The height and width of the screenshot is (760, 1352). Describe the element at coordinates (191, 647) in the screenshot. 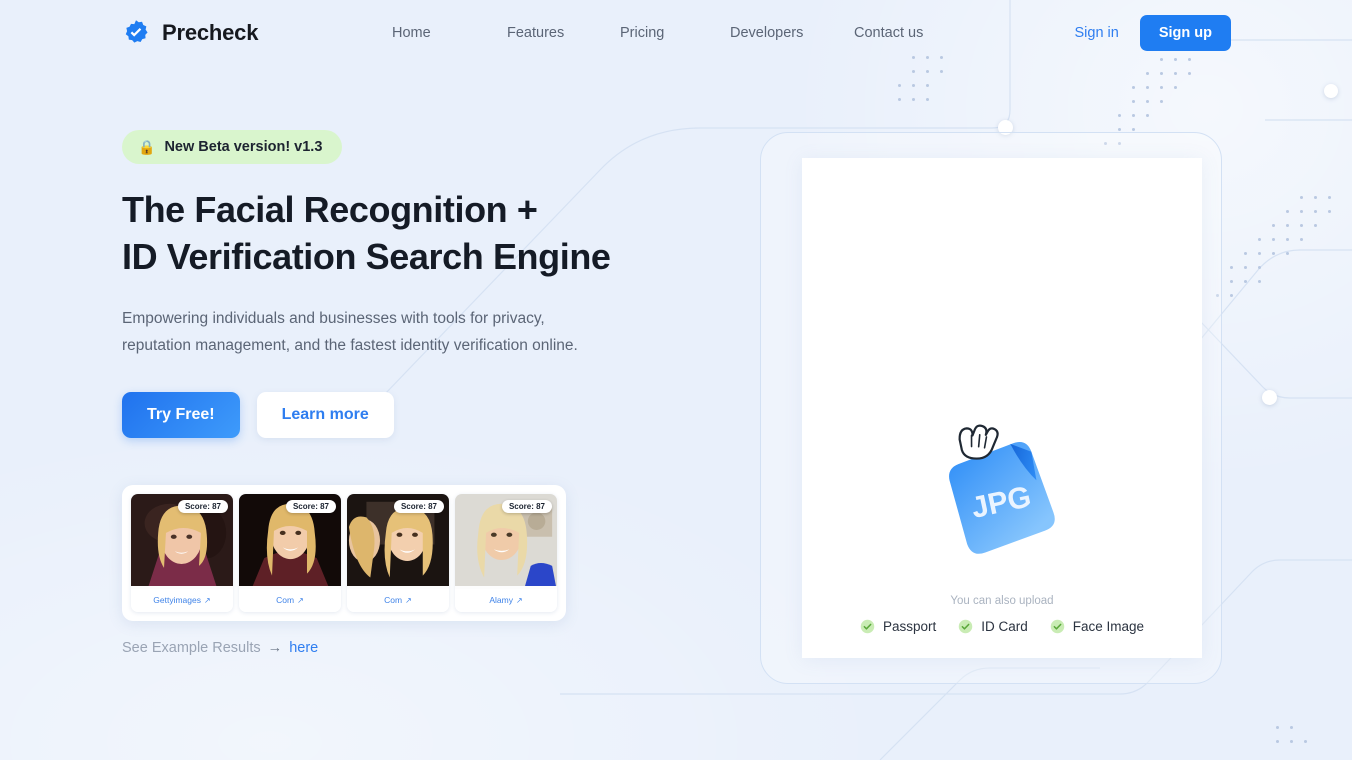

I see `example-results-prefix: See Example Results` at that location.